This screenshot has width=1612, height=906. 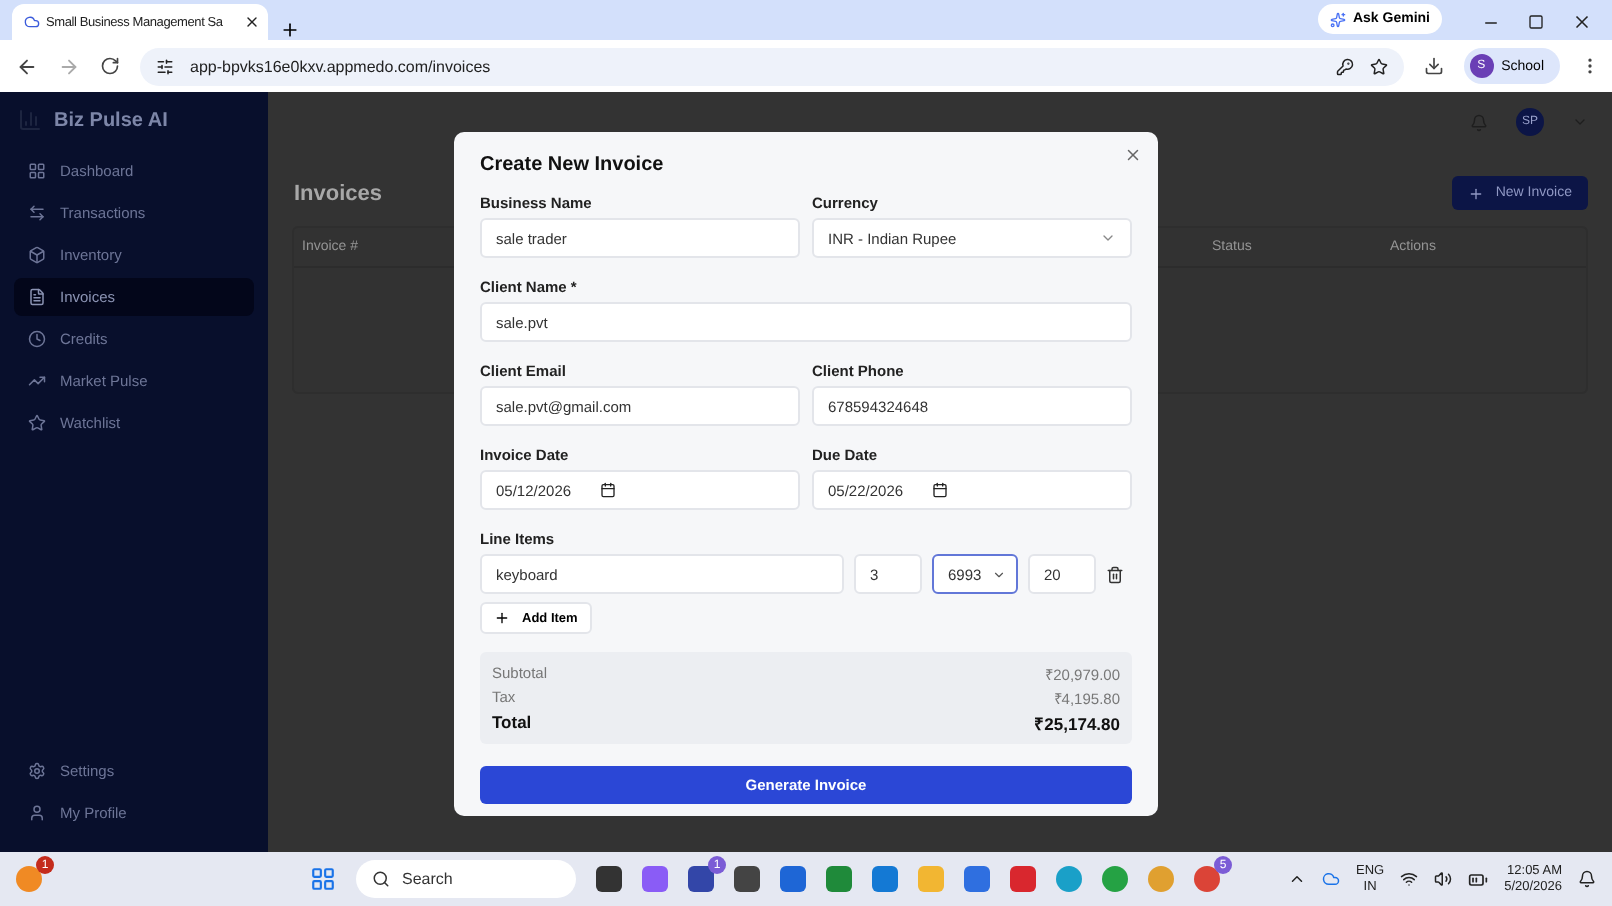 What do you see at coordinates (1443, 879) in the screenshot?
I see `volume-icon` at bounding box center [1443, 879].